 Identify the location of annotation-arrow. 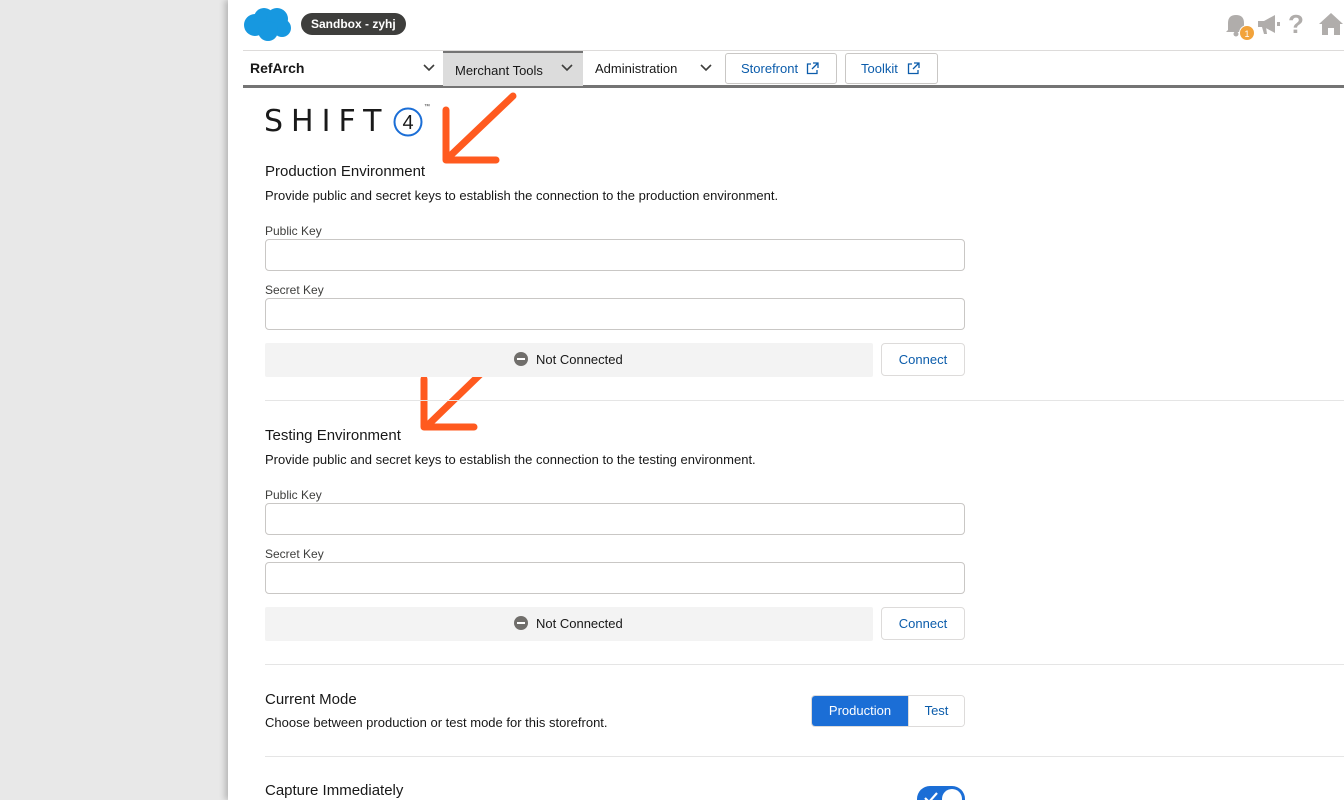
(479, 128).